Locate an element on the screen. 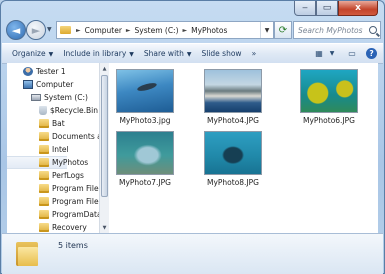  share-with-menu: Share with ▼ is located at coordinates (168, 53).